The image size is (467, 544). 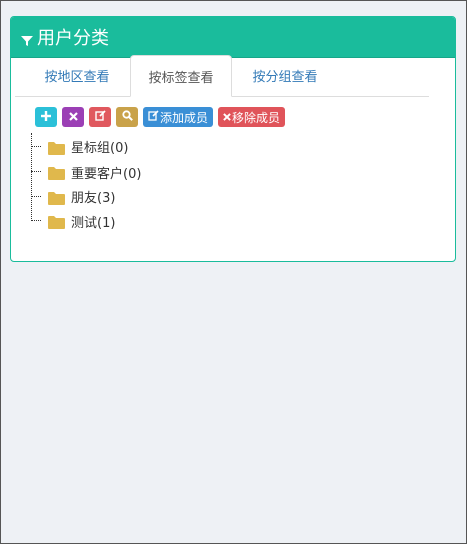 I want to click on tag-tree: 星标组(0) 重要客户(0) 朋友(3) 测试(1), so click(x=131, y=183).